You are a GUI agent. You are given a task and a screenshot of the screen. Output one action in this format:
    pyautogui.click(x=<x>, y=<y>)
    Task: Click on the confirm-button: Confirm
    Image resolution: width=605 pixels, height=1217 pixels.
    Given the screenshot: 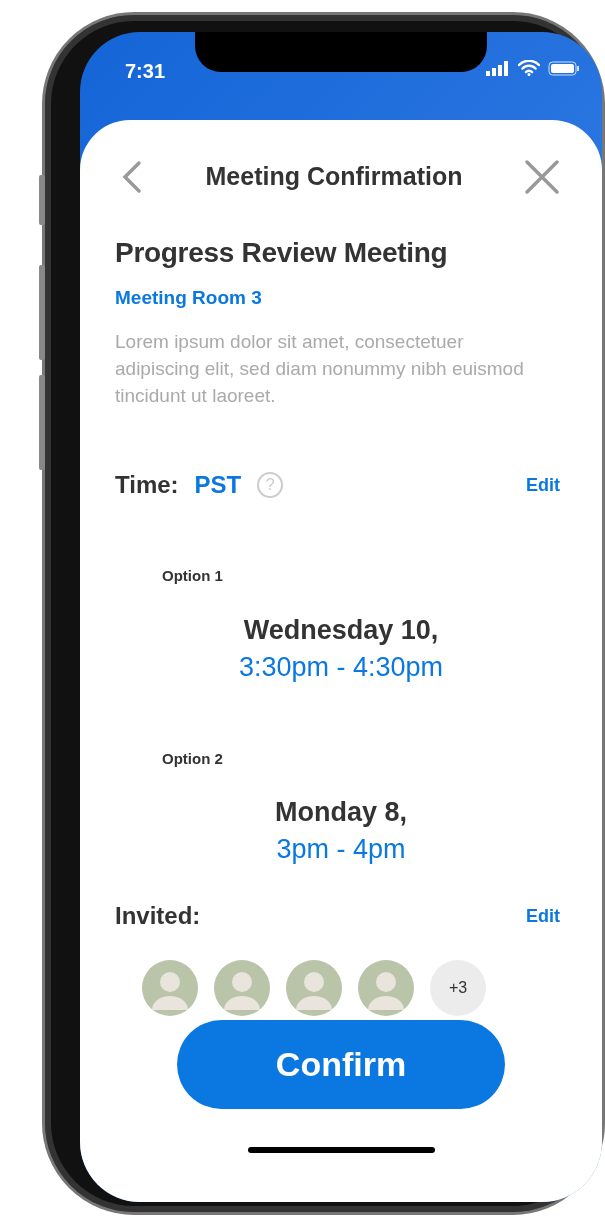 What is the action you would take?
    pyautogui.click(x=341, y=1064)
    